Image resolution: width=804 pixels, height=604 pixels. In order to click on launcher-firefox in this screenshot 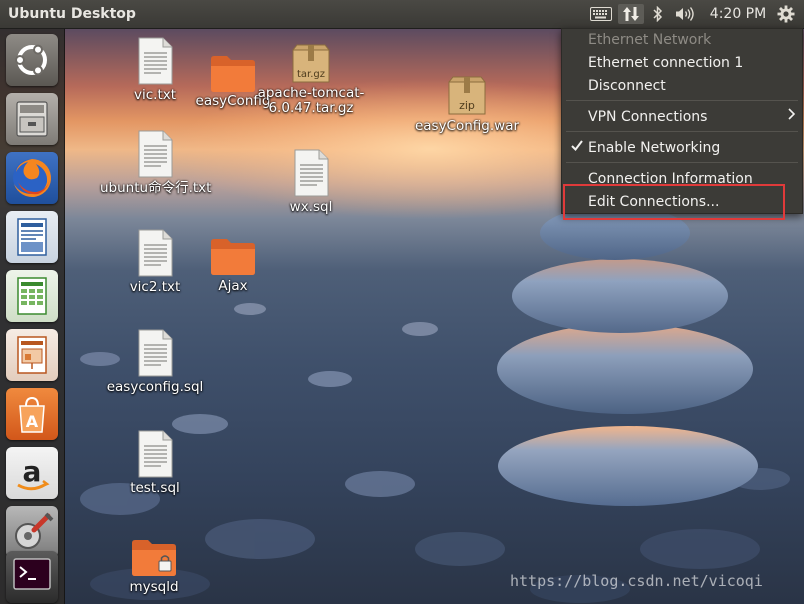, I will do `click(32, 178)`.